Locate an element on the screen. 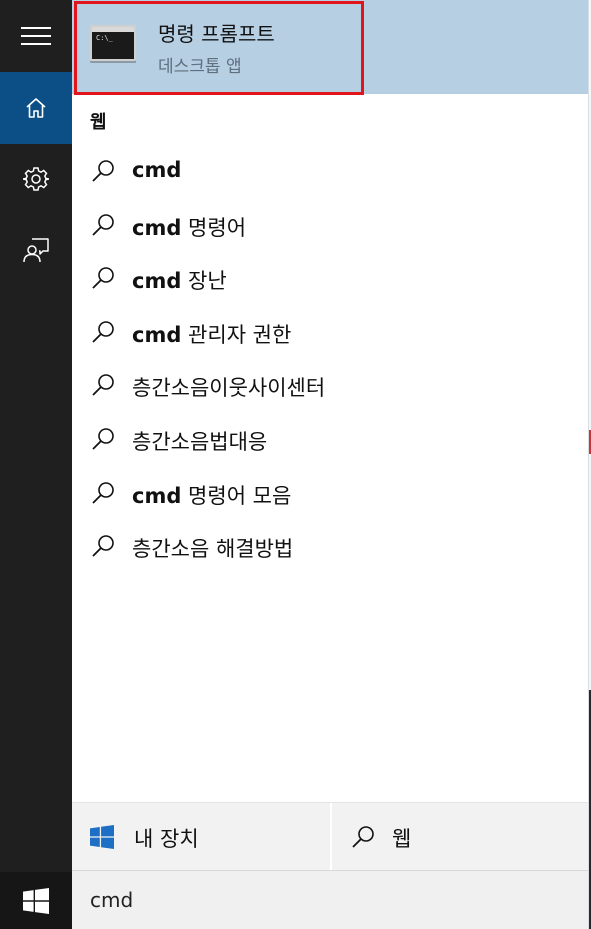  web-suggestion: 층간소음법대응 is located at coordinates (330, 439).